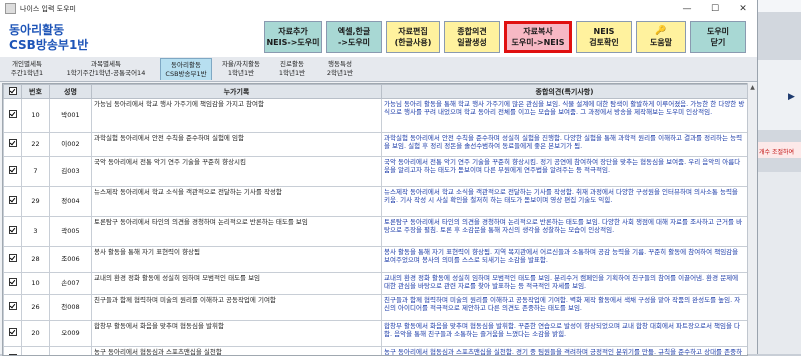 This screenshot has height=356, width=801. Describe the element at coordinates (413, 37) in the screenshot. I see `edit-data-button: 자료편집 (한글사용)` at that location.